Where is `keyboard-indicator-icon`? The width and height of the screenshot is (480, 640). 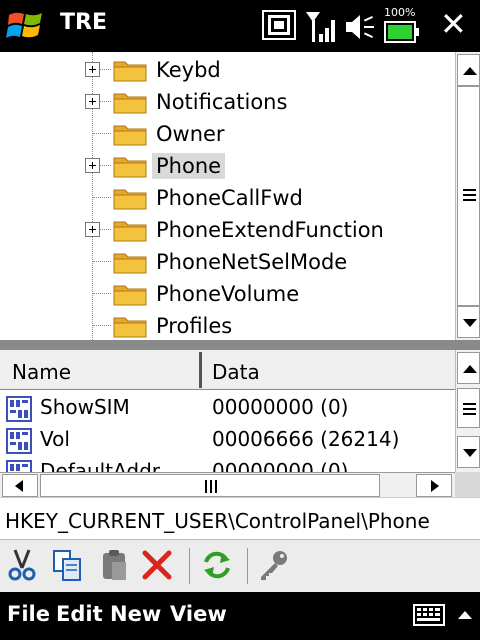
keyboard-indicator-icon is located at coordinates (279, 25).